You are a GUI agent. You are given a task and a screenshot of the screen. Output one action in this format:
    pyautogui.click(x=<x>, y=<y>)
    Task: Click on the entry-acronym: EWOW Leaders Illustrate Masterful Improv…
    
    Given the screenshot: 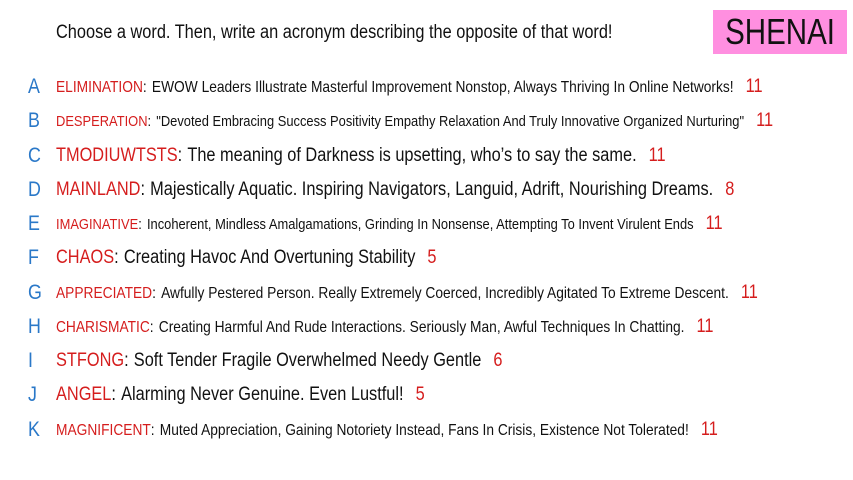 What is the action you would take?
    pyautogui.click(x=442, y=87)
    